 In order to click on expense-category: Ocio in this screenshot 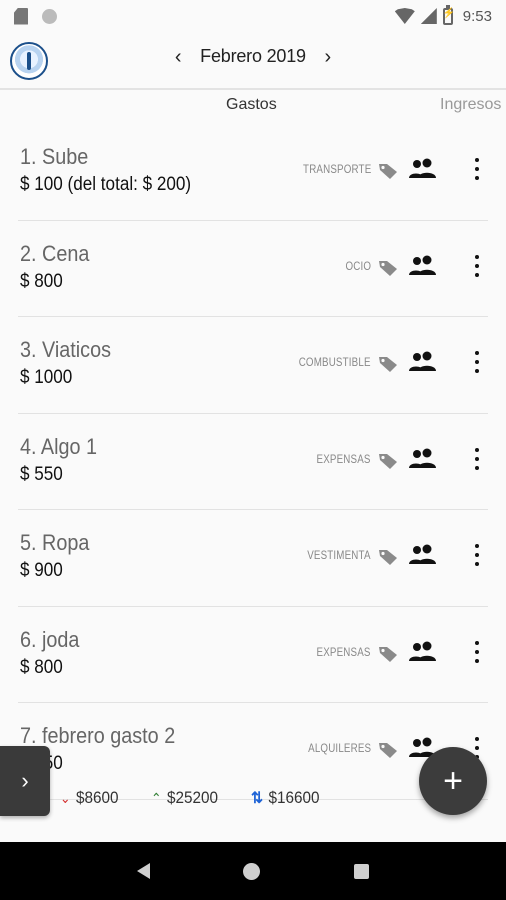, I will do `click(358, 266)`.